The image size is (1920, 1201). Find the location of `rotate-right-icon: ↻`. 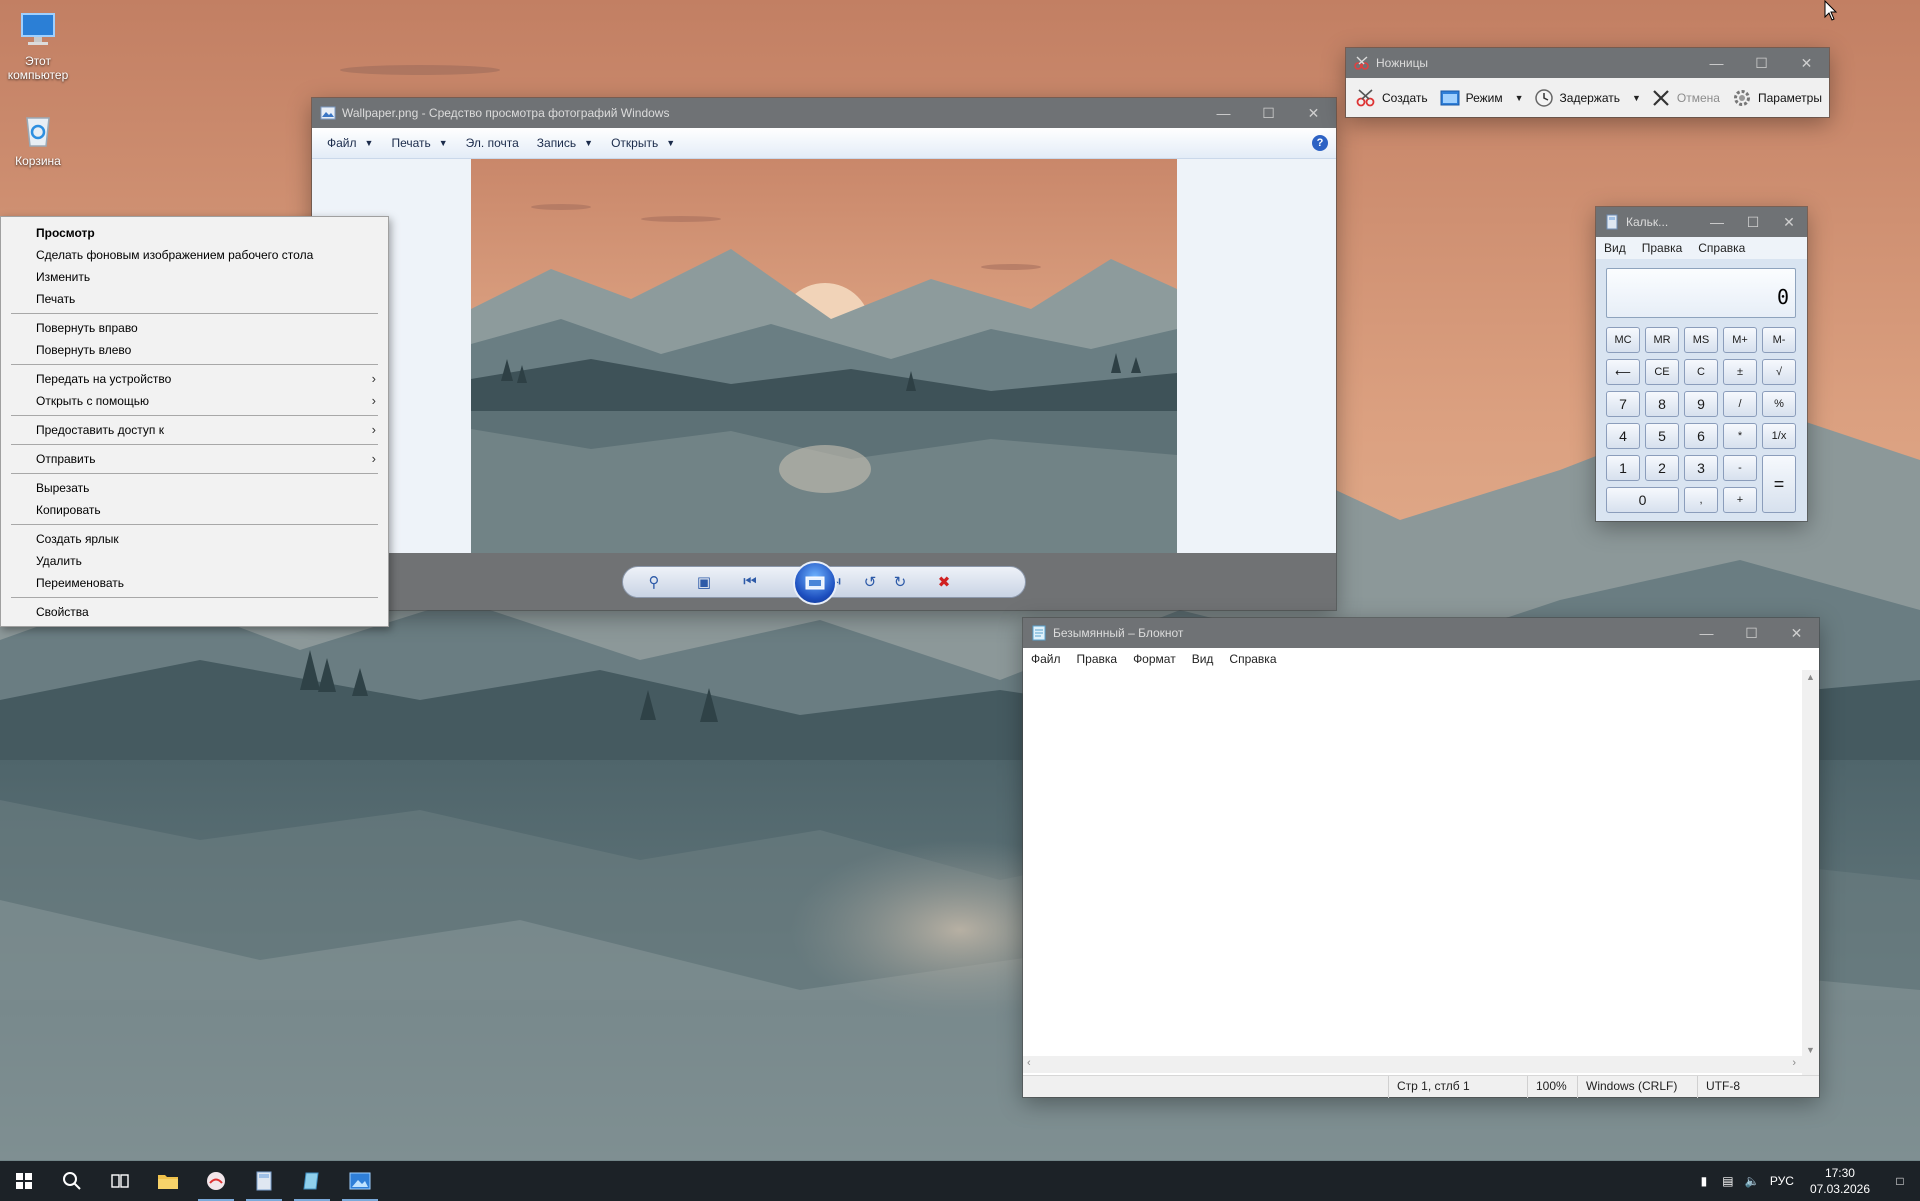

rotate-right-icon: ↻ is located at coordinates (900, 582).